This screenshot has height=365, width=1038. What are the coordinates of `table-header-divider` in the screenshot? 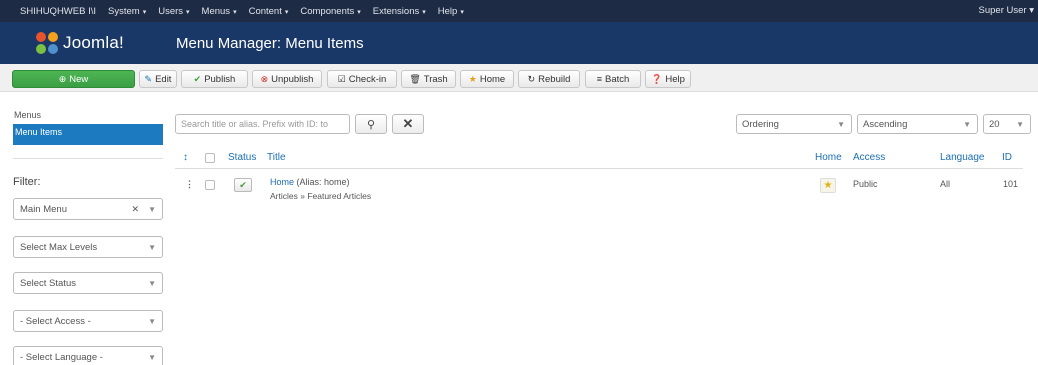 It's located at (599, 168).